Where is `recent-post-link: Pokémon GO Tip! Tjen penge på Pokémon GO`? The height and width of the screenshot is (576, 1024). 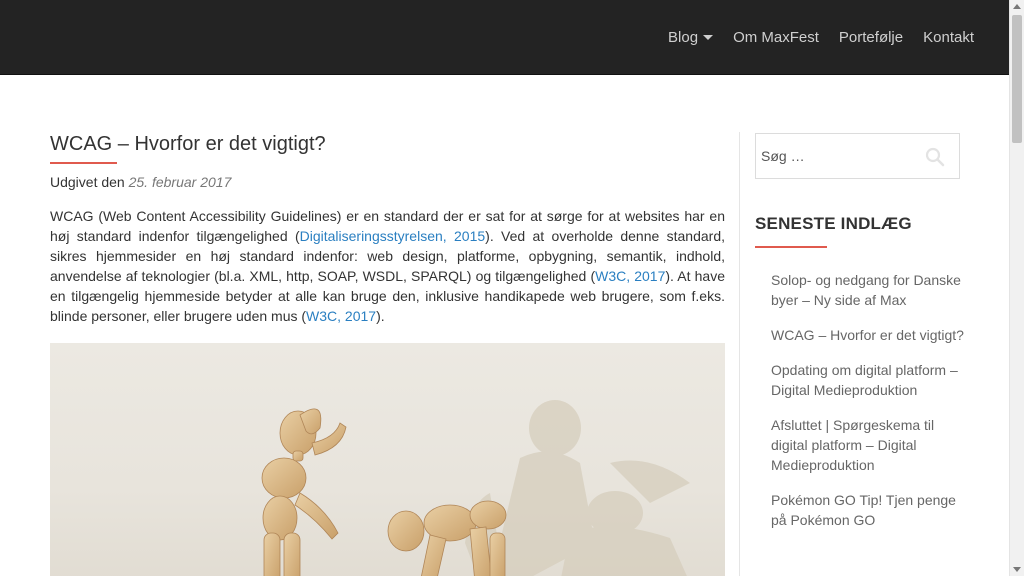
recent-post-link: Pokémon GO Tip! Tjen penge på Pokémon GO is located at coordinates (860, 510).